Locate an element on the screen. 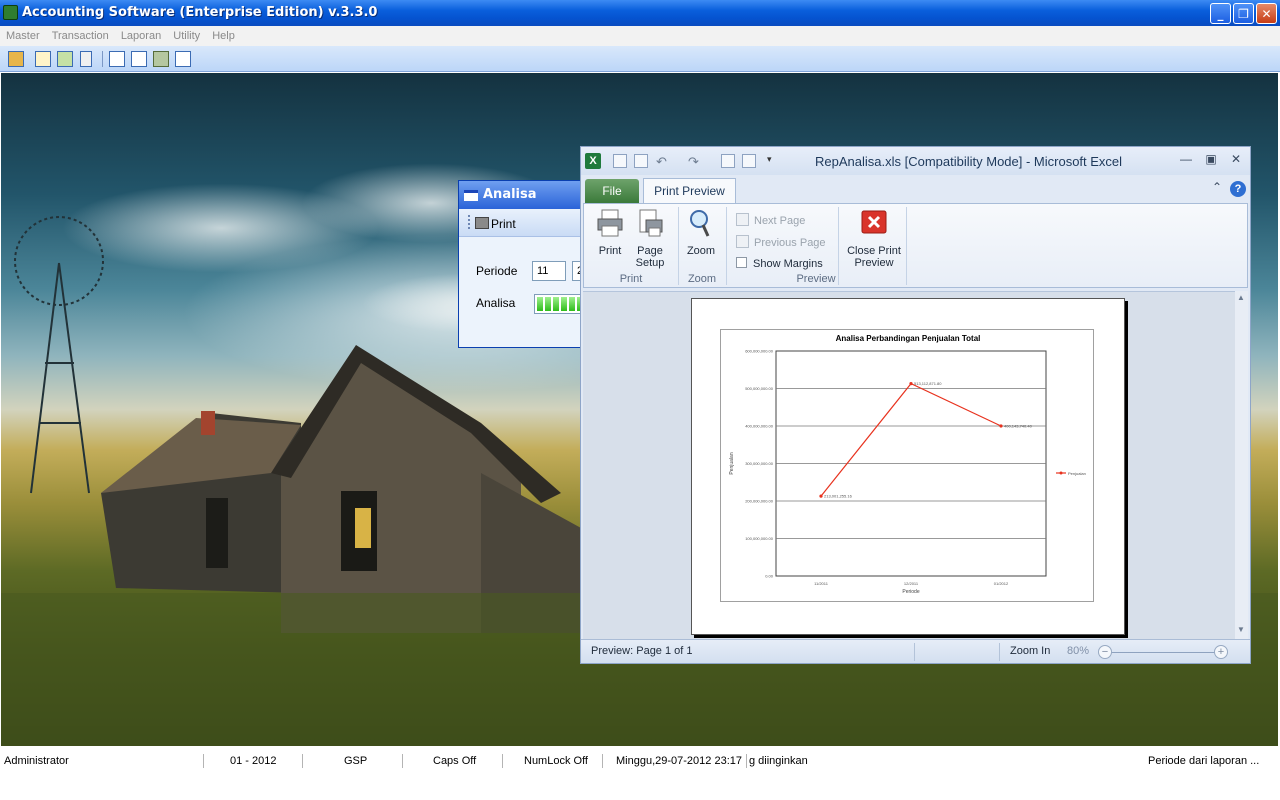 Image resolution: width=1280 pixels, height=800 pixels. data-label: 400,143,740.40 is located at coordinates (1018, 426).